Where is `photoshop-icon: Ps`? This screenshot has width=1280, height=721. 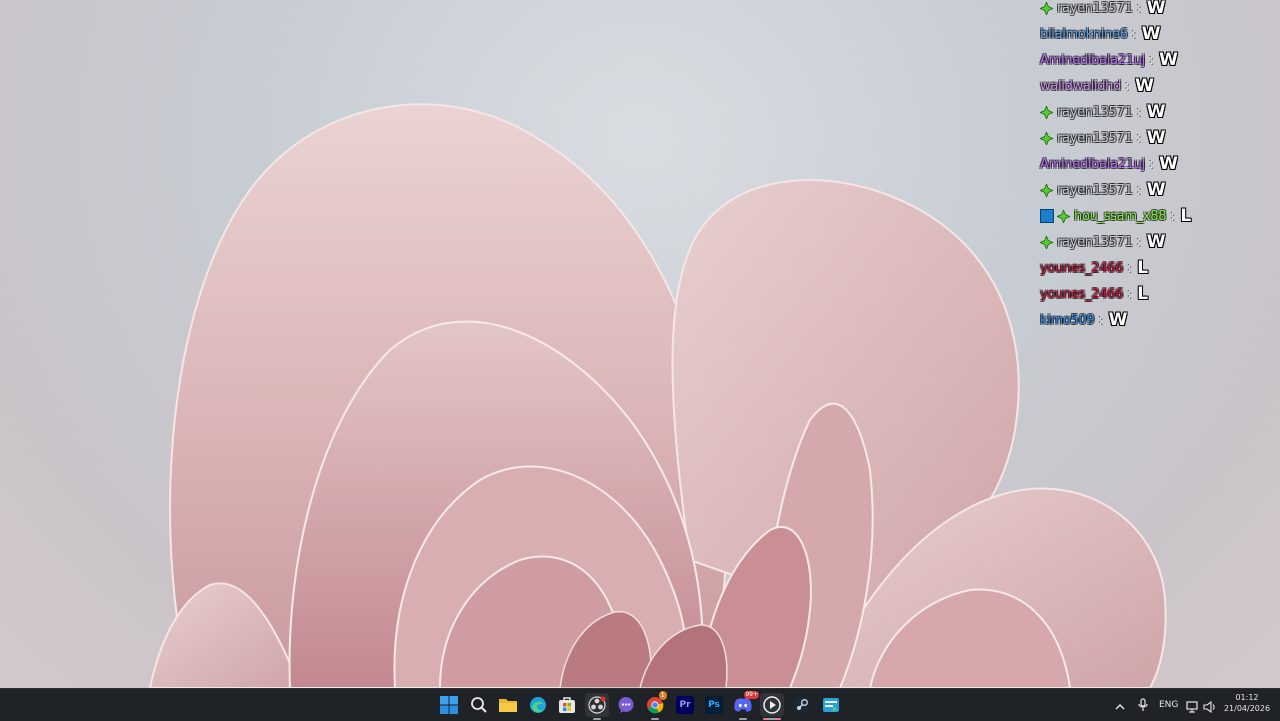
photoshop-icon: Ps is located at coordinates (714, 705).